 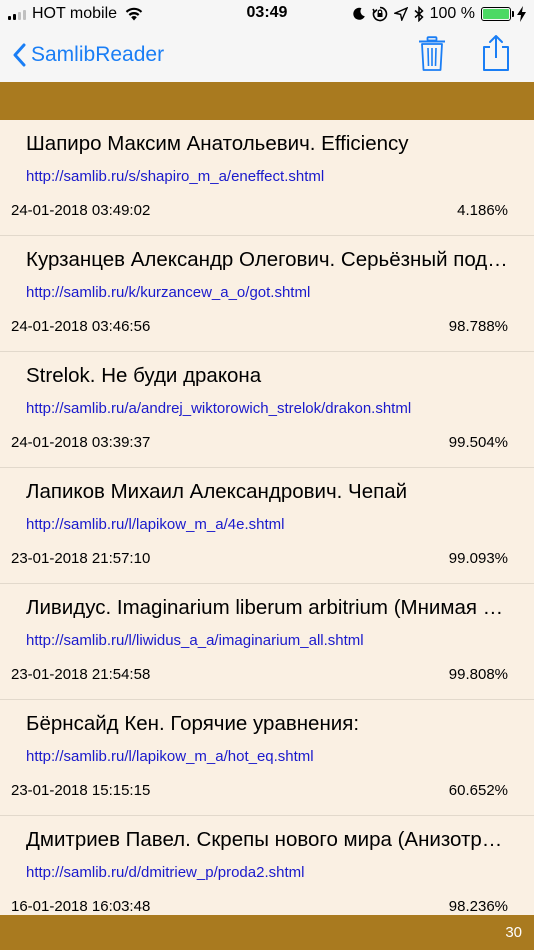 I want to click on status-right: 100 %, so click(x=439, y=14).